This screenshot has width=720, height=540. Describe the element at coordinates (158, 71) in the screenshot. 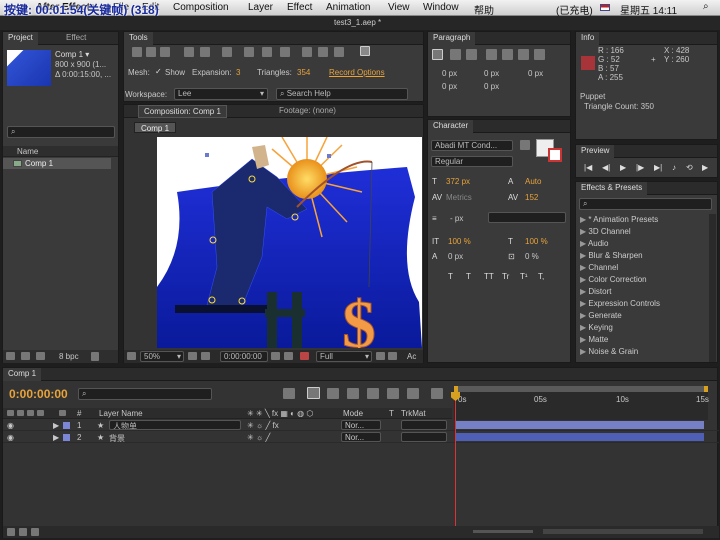

I see `show-checkbox: ✓` at that location.